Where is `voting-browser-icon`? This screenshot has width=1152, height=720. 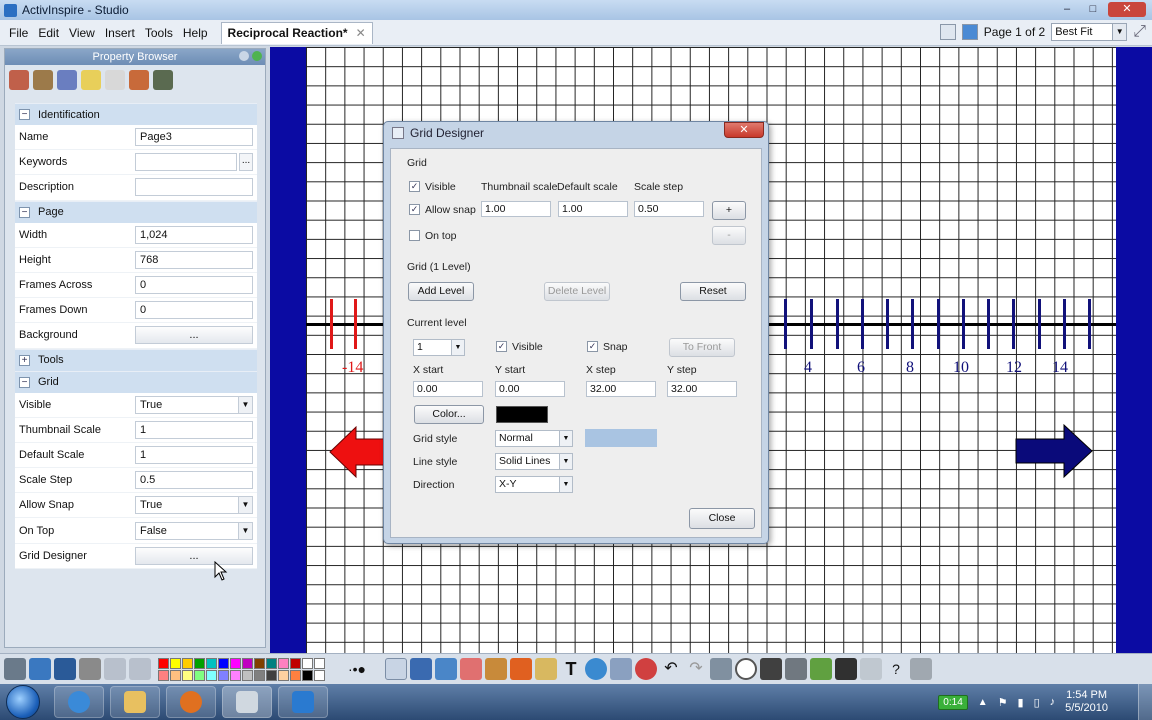 voting-browser-icon is located at coordinates (163, 80).